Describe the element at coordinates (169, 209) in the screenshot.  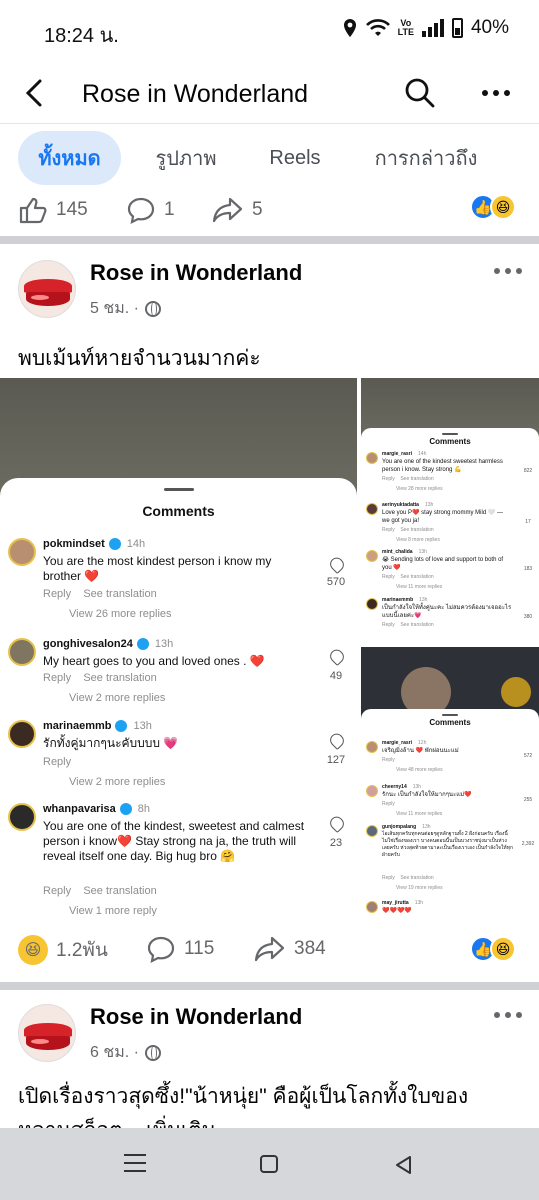
I see `comment-count: 1` at that location.